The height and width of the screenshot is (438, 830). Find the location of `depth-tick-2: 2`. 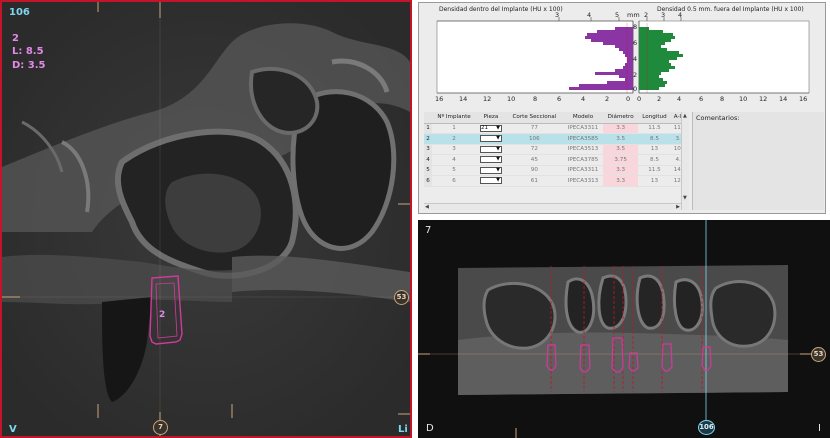

depth-tick-2: 2 is located at coordinates (635, 75).